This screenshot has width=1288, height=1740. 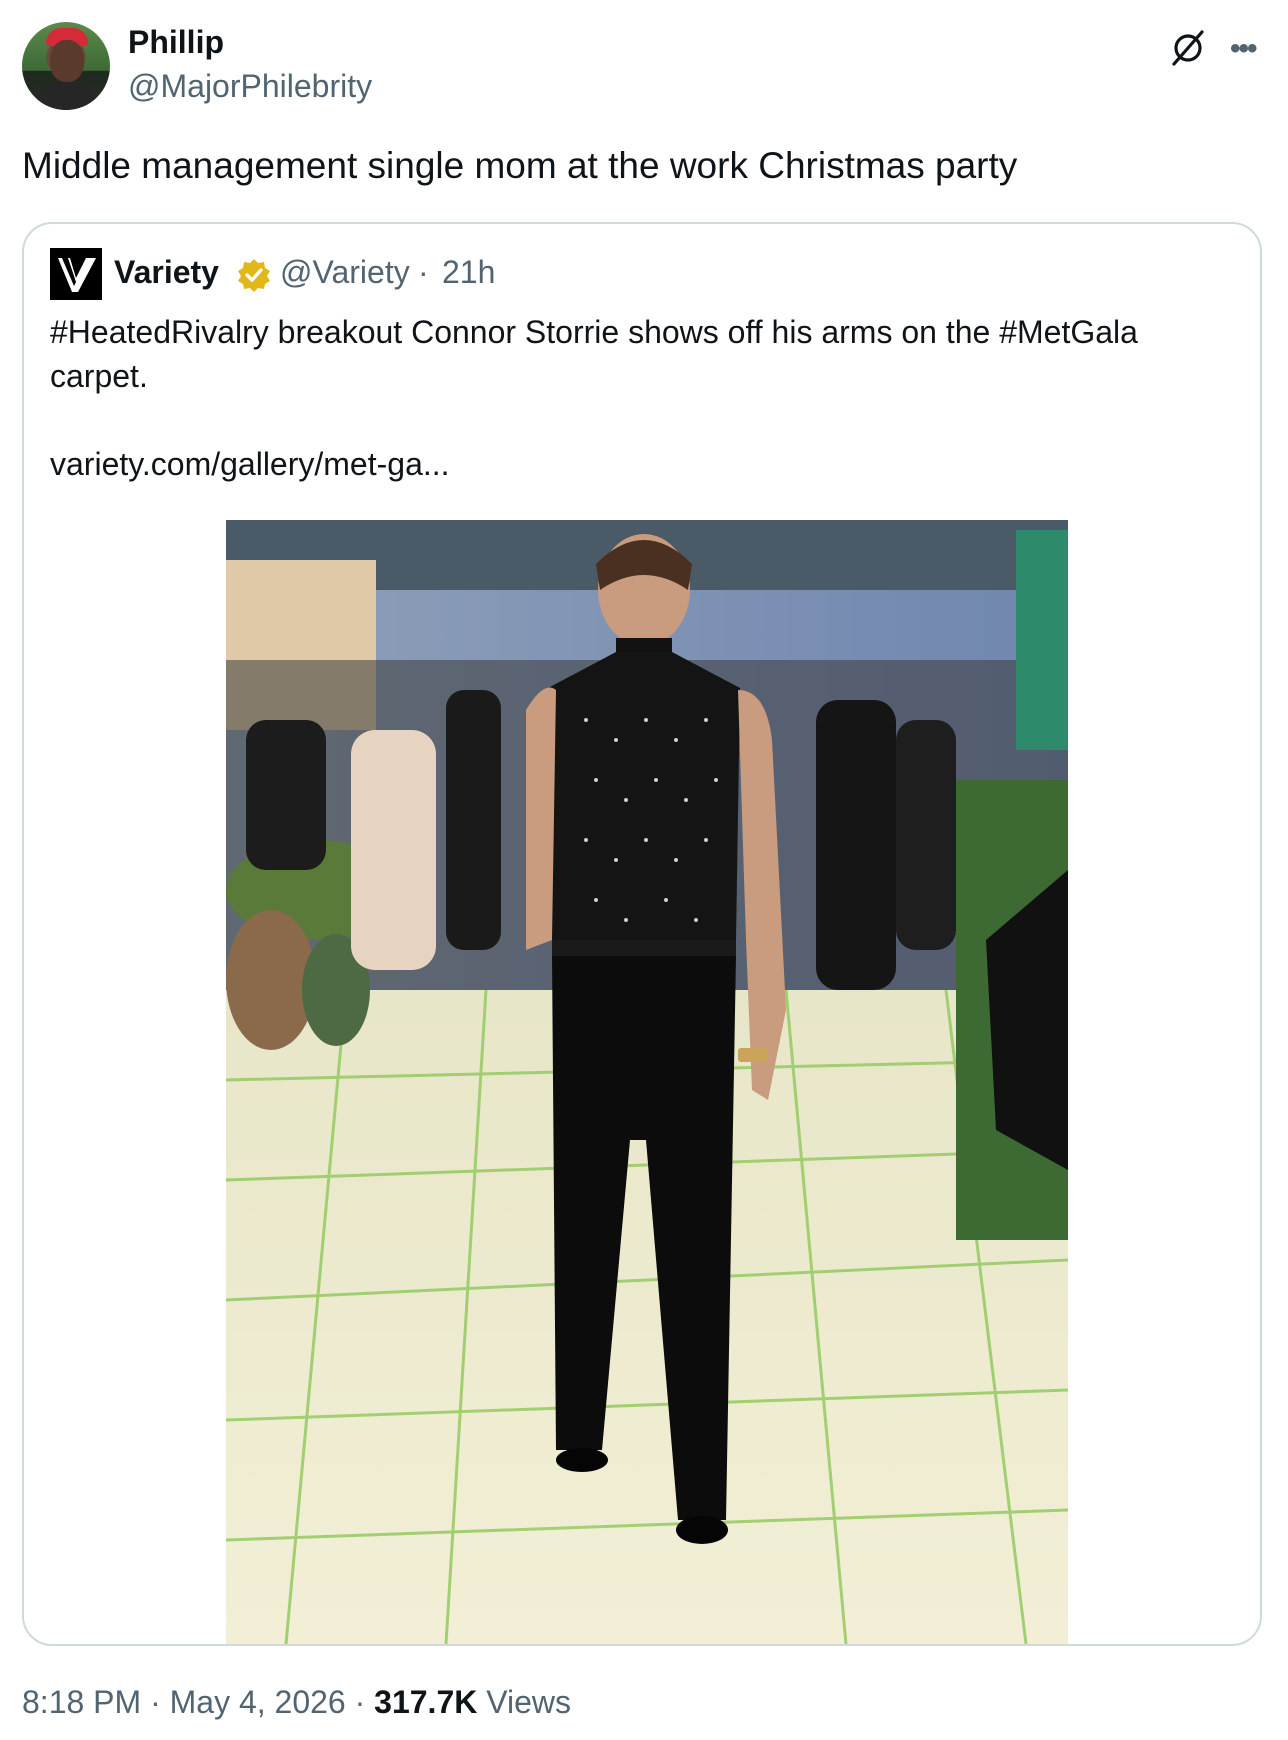 What do you see at coordinates (529, 1702) in the screenshot?
I see `views-label: Views` at bounding box center [529, 1702].